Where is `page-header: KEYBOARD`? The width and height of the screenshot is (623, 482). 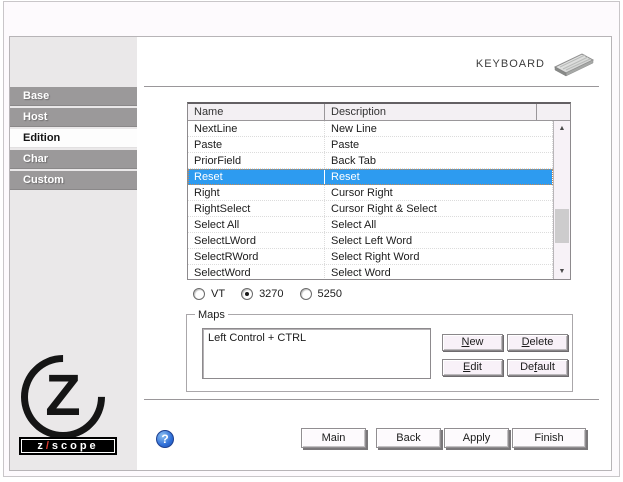
page-header: KEYBOARD is located at coordinates (535, 64).